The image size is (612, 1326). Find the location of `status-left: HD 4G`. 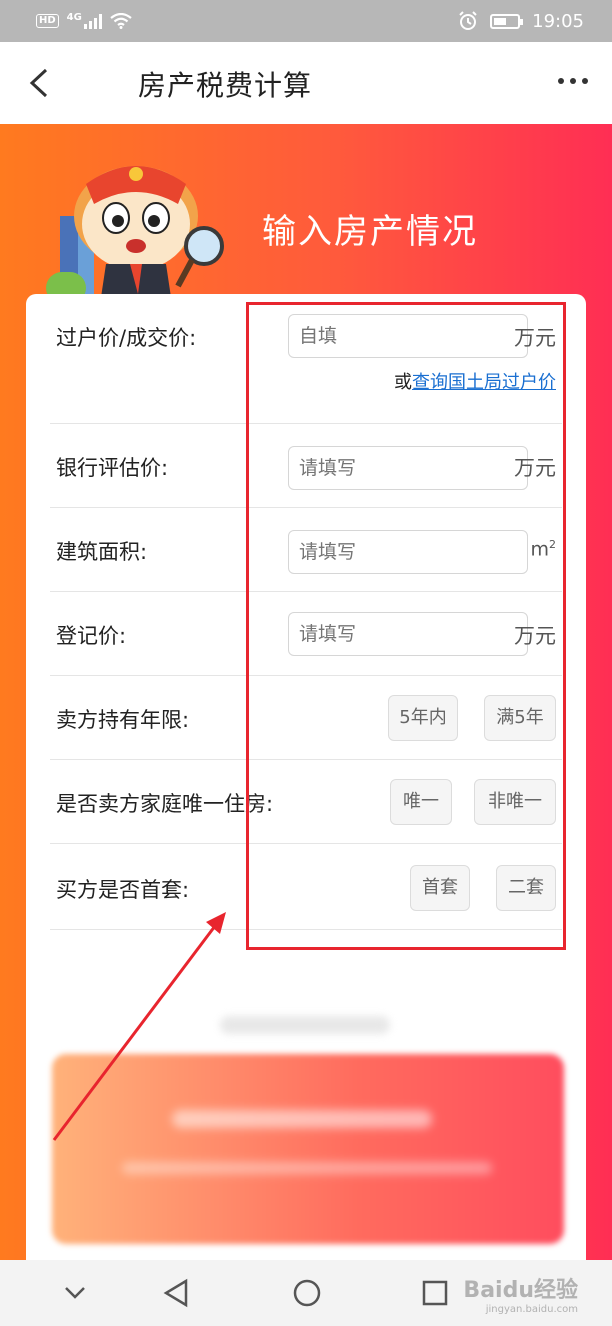

status-left: HD 4G is located at coordinates (84, 20).